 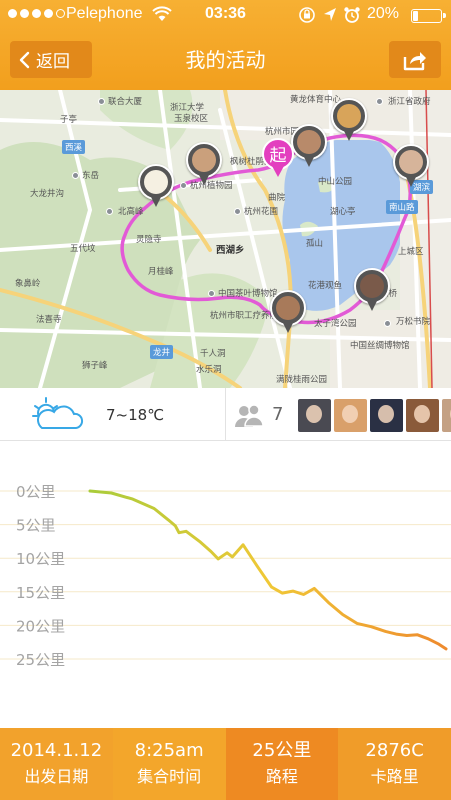 I want to click on map-label-wansong: 万松书院, so click(x=413, y=322).